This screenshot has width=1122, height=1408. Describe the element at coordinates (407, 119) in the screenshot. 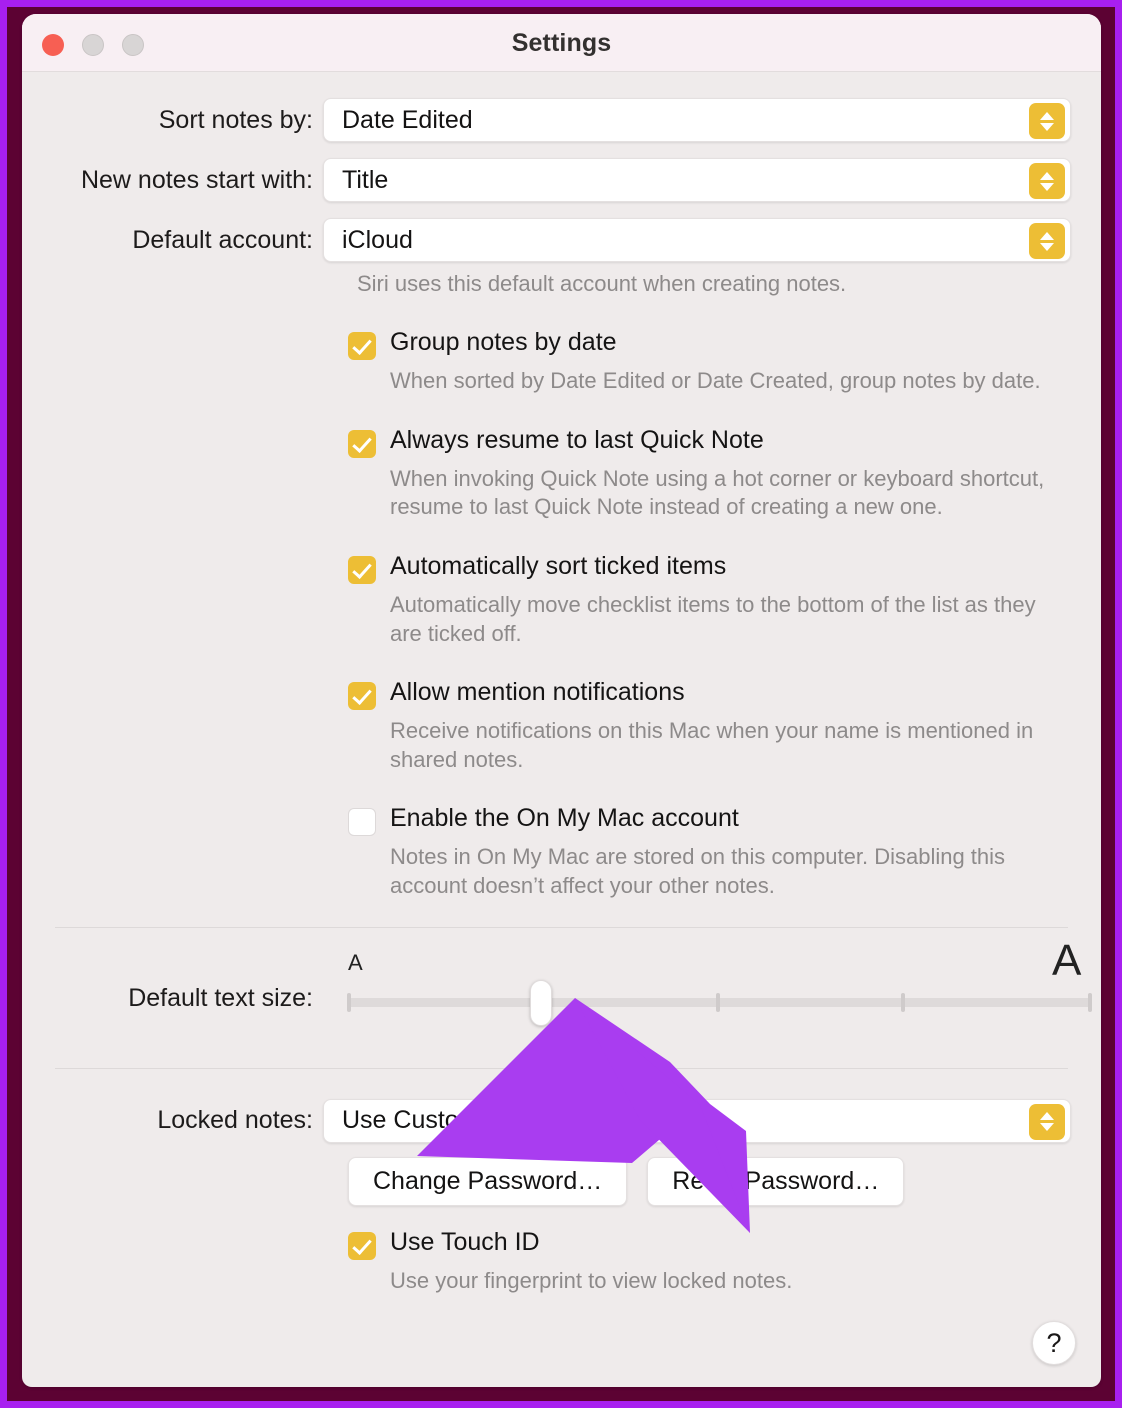

I see `sort-notes-by-value: Date Edited` at that location.